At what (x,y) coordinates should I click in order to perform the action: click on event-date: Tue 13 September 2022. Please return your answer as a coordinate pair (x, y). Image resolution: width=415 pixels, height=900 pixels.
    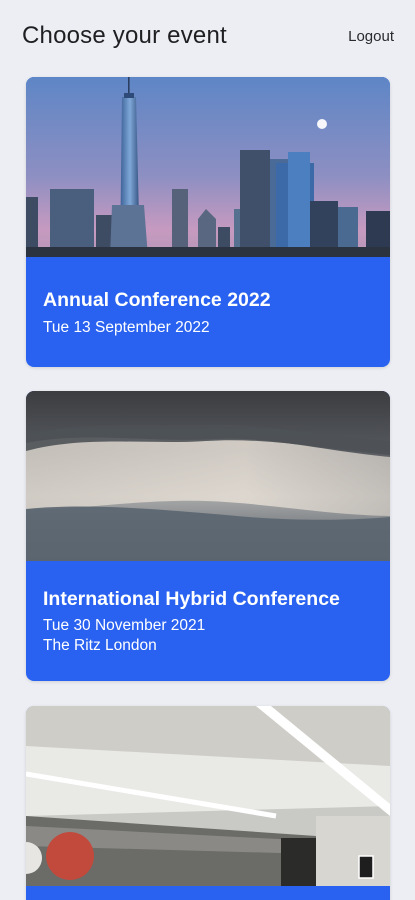
    Looking at the image, I should click on (126, 327).